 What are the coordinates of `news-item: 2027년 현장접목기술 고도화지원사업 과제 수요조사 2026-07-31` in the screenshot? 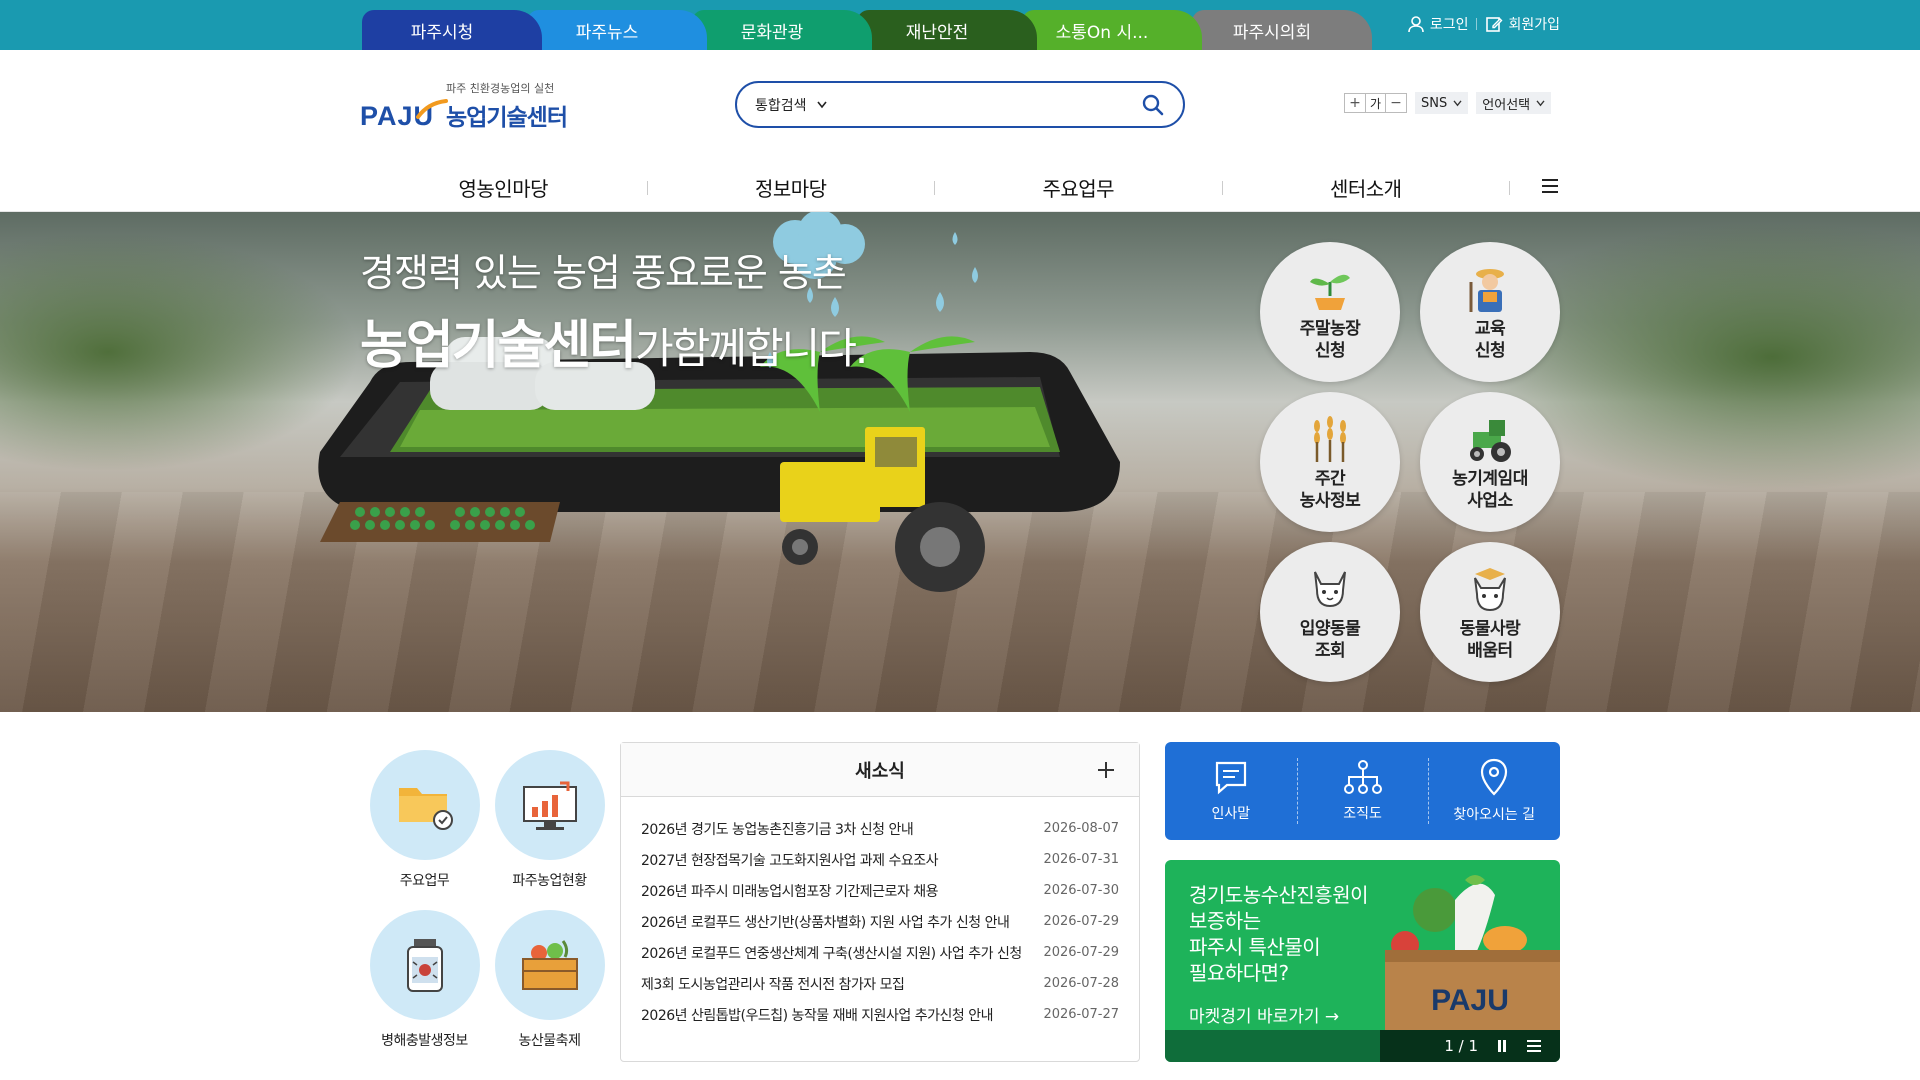 It's located at (880, 859).